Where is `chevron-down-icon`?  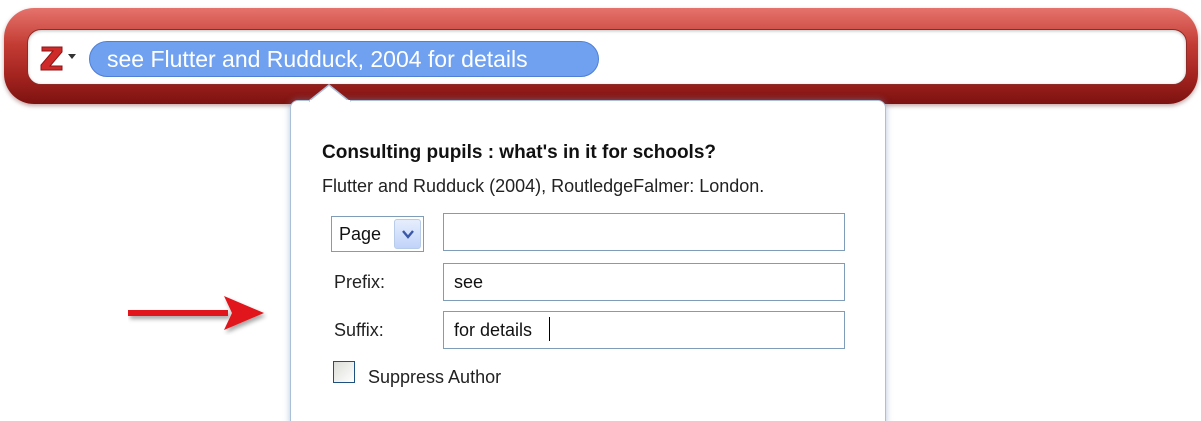 chevron-down-icon is located at coordinates (407, 234).